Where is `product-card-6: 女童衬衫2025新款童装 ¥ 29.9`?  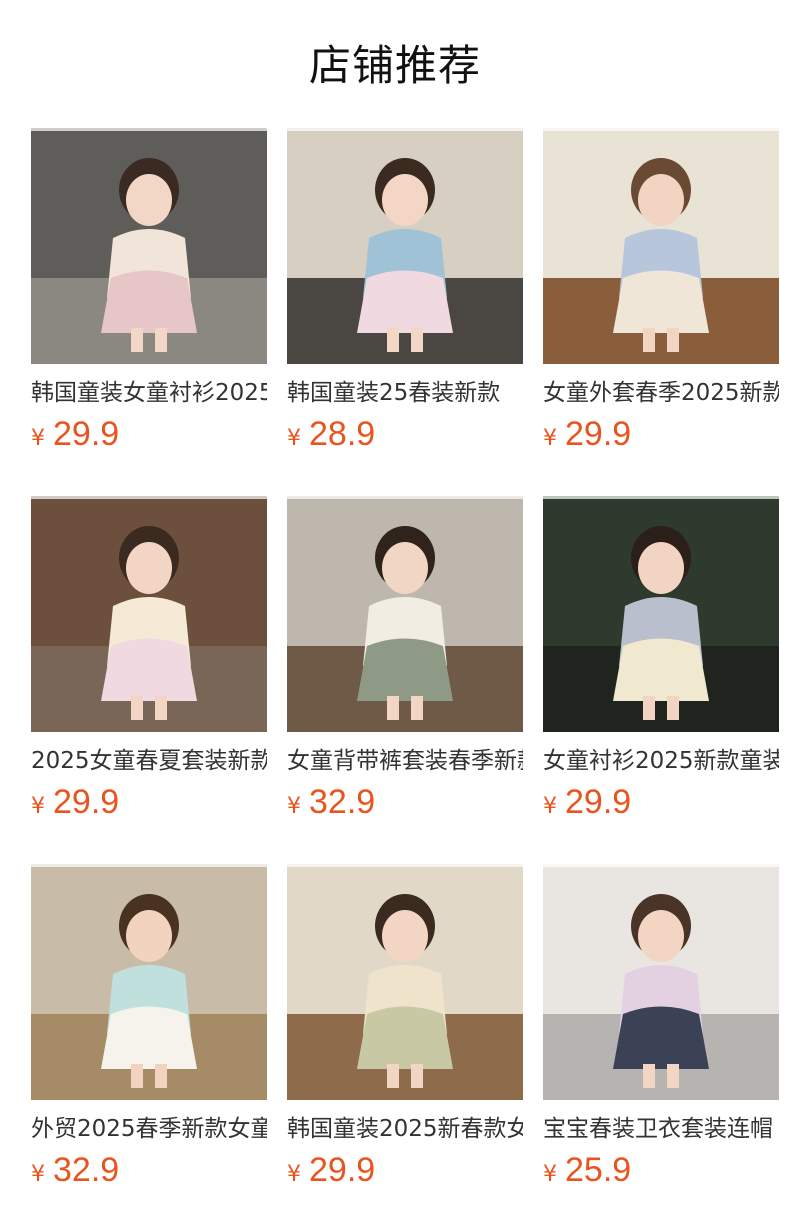 product-card-6: 女童衬衫2025新款童装 ¥ 29.9 is located at coordinates (661, 680).